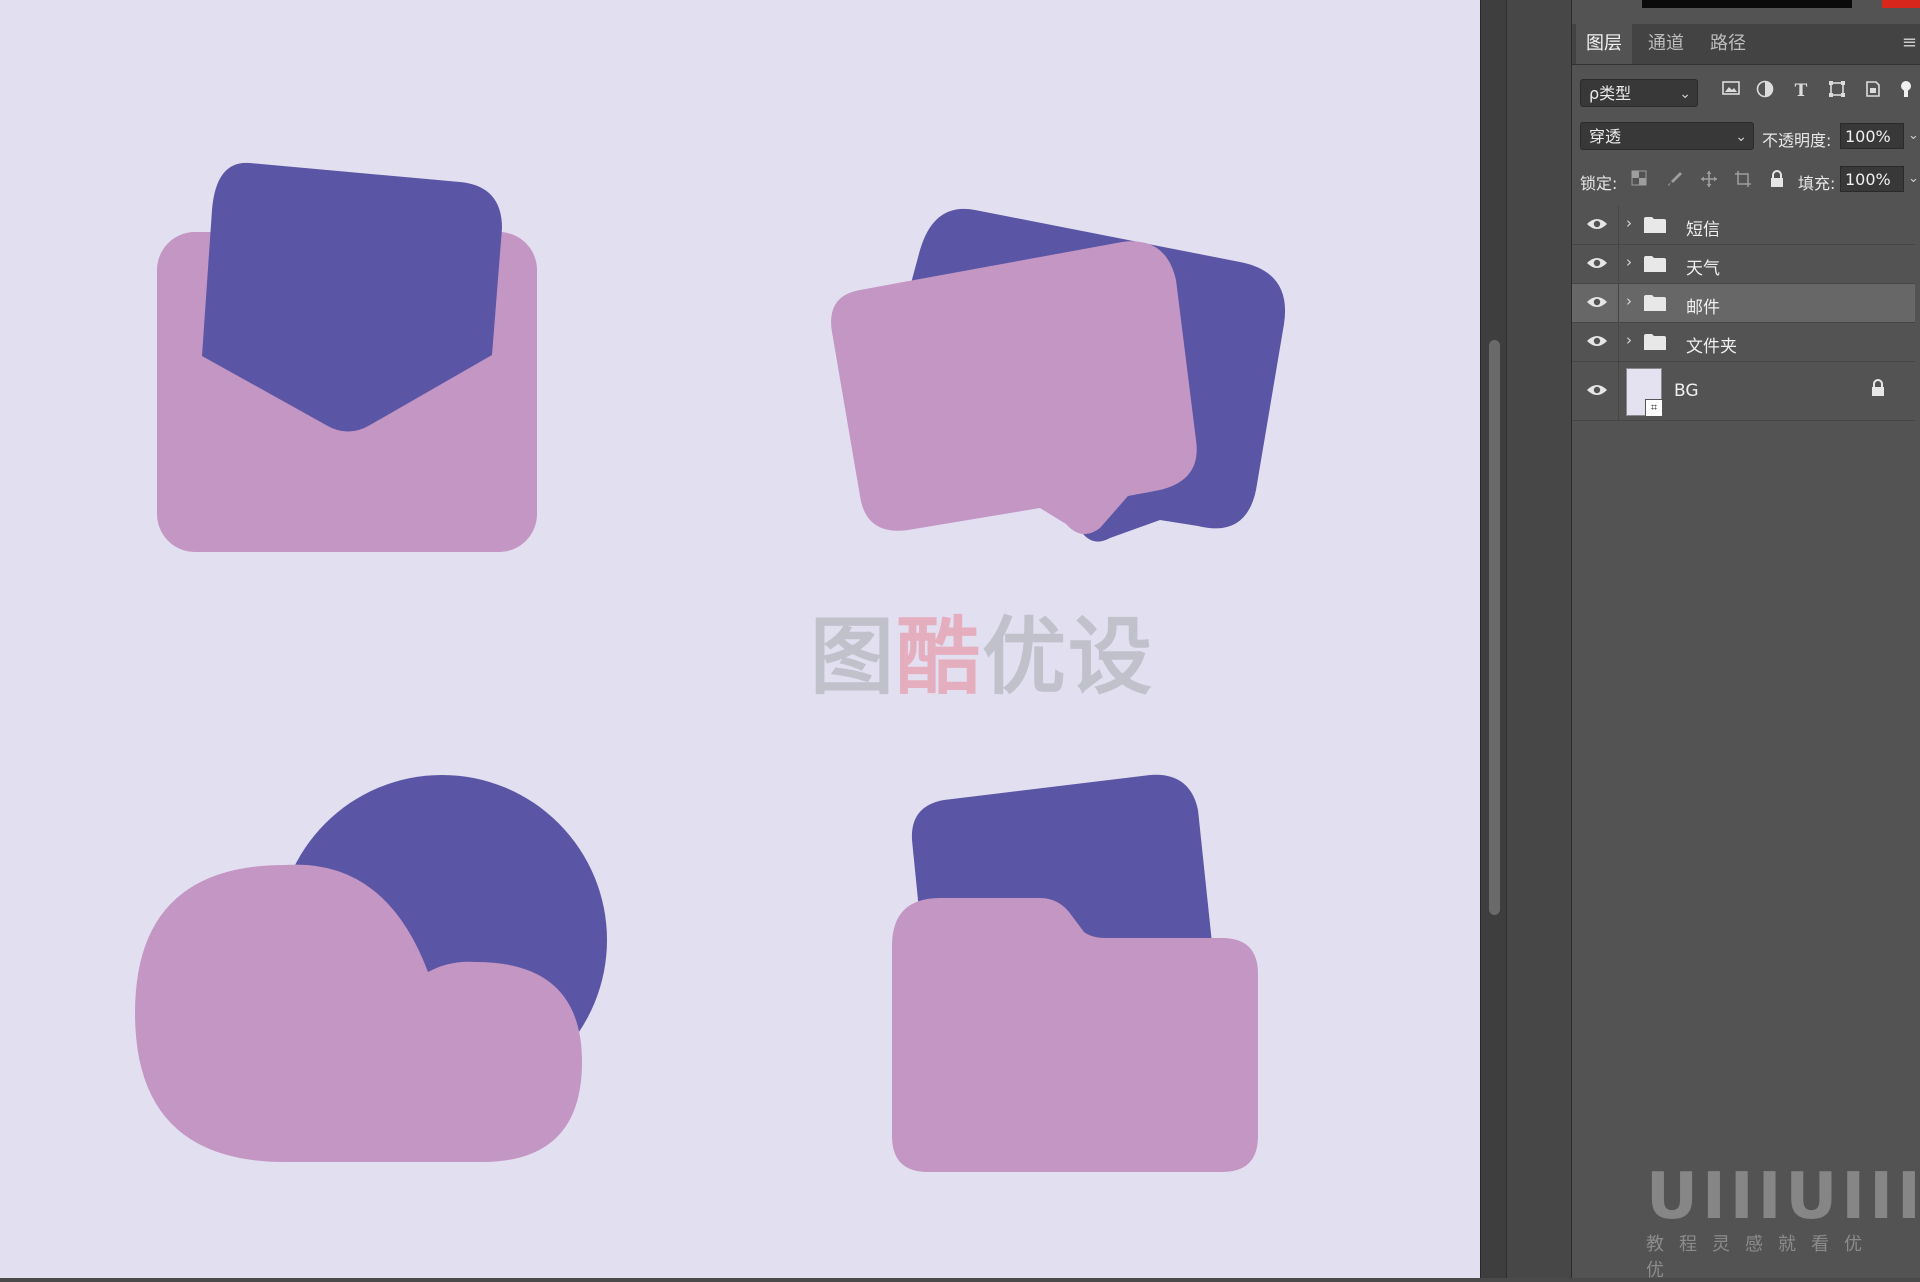 This screenshot has width=1920, height=1282. I want to click on fill-field: 100%, so click(1872, 179).